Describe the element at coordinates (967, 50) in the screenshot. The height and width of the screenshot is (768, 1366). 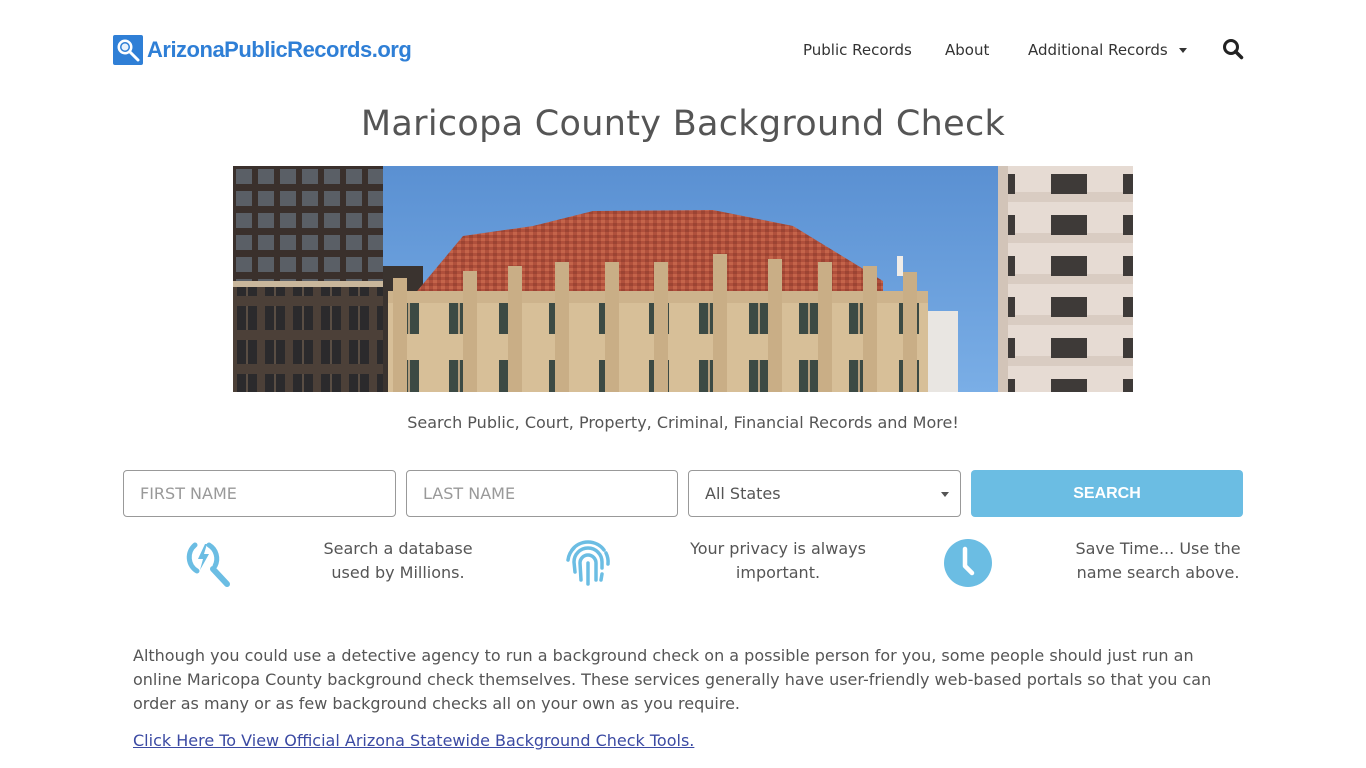
I see `nav-about: About` at that location.